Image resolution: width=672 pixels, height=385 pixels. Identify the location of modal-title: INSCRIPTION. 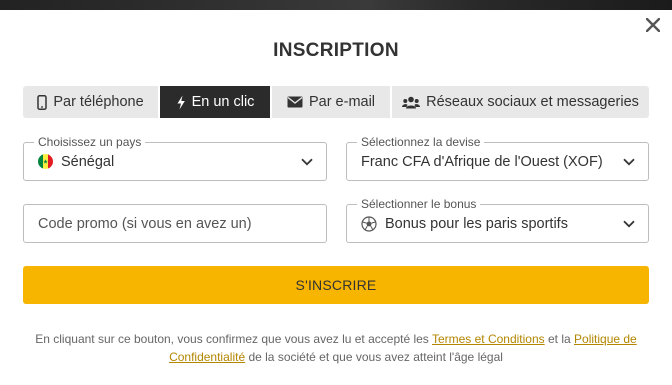
(336, 50).